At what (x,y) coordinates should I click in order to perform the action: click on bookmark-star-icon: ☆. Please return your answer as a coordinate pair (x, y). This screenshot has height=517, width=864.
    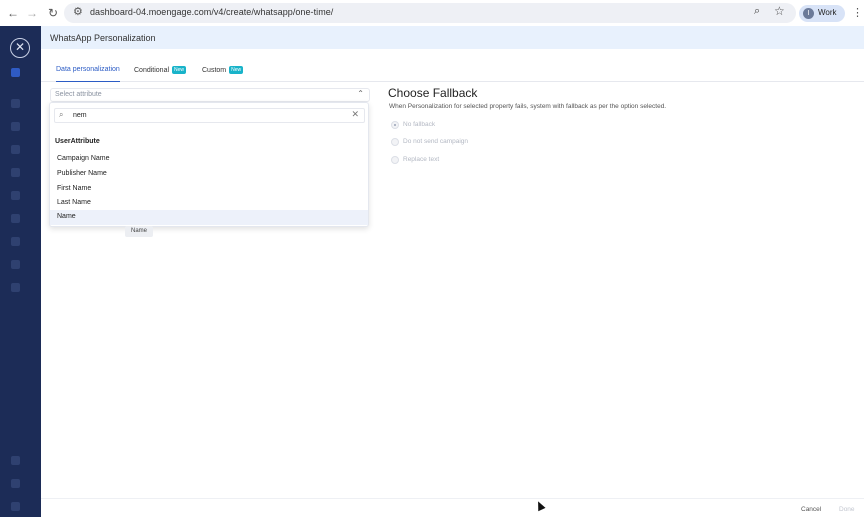
    Looking at the image, I should click on (779, 11).